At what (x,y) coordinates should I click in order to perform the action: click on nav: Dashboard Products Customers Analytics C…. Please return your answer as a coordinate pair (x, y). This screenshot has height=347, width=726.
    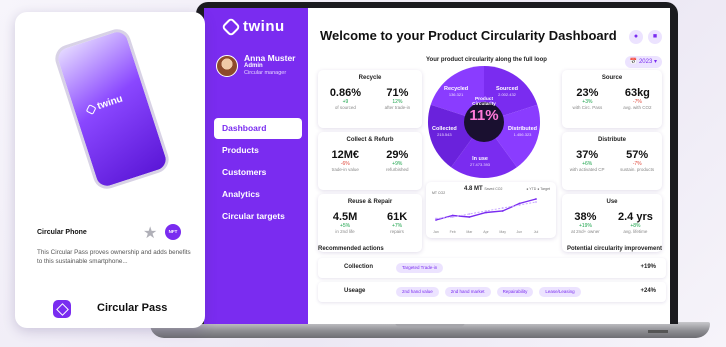
    Looking at the image, I should click on (258, 173).